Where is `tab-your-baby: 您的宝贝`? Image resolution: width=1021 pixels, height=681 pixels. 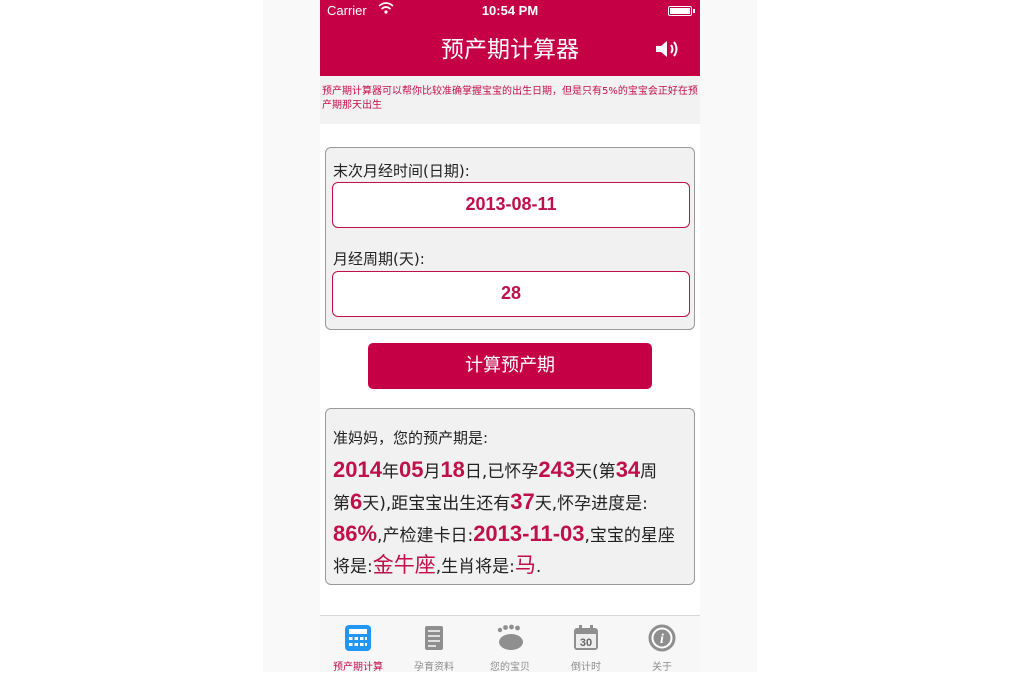 tab-your-baby: 您的宝贝 is located at coordinates (510, 644).